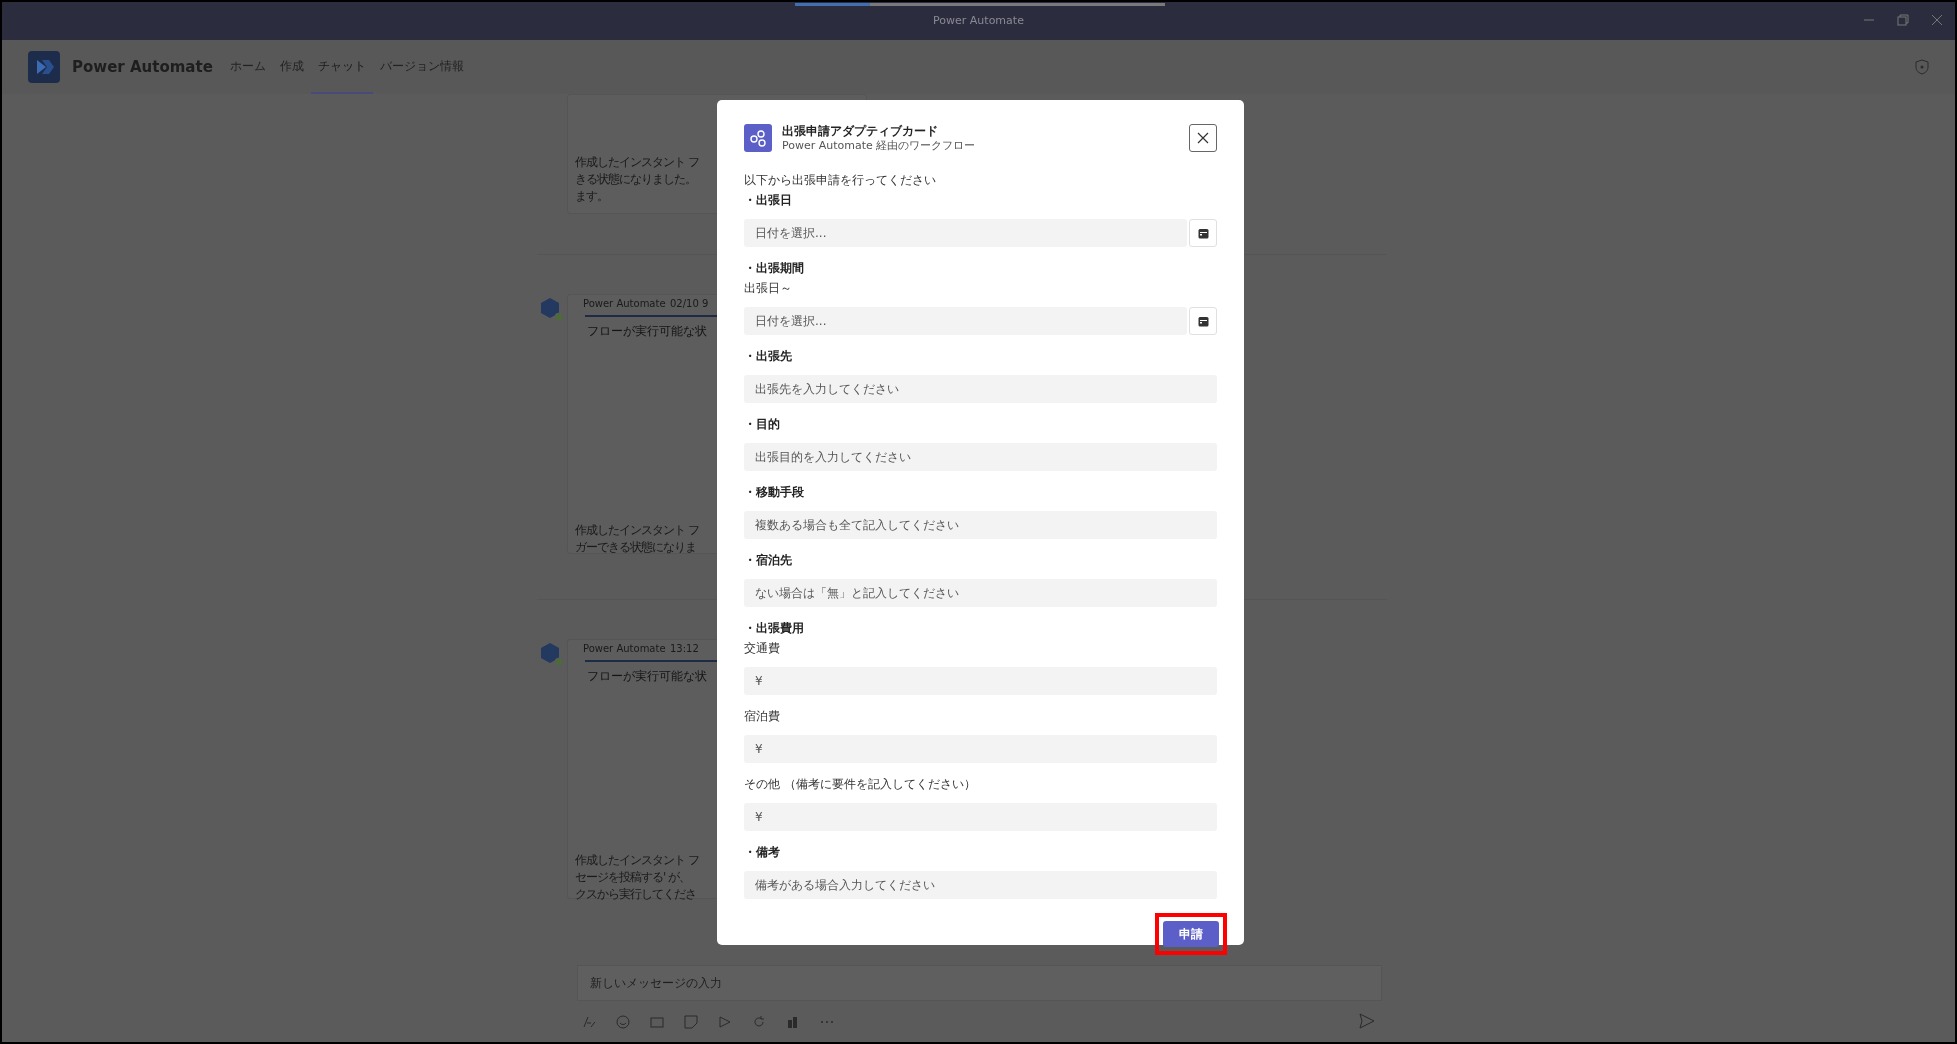  Describe the element at coordinates (980, 593) in the screenshot. I see `text-field: ない場合は「無」と記入してください` at that location.